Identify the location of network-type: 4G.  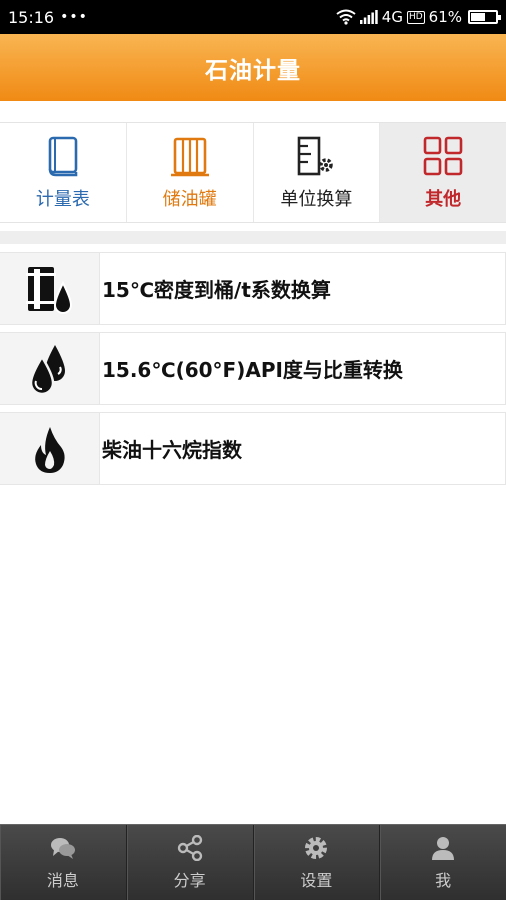
(392, 17).